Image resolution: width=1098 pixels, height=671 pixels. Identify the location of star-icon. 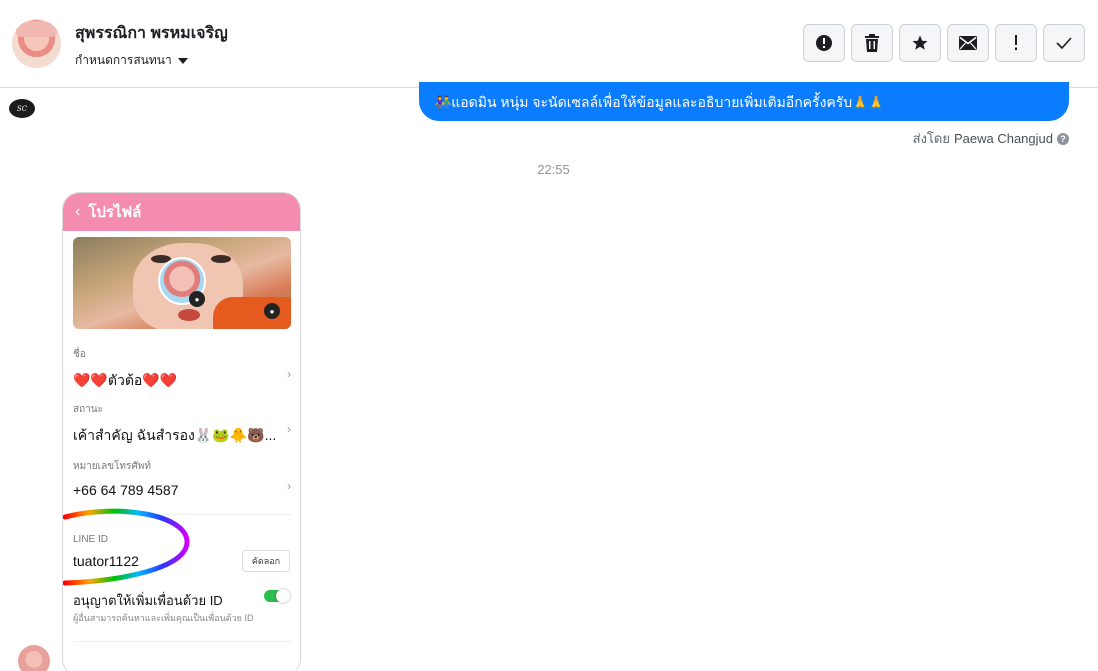
(920, 42).